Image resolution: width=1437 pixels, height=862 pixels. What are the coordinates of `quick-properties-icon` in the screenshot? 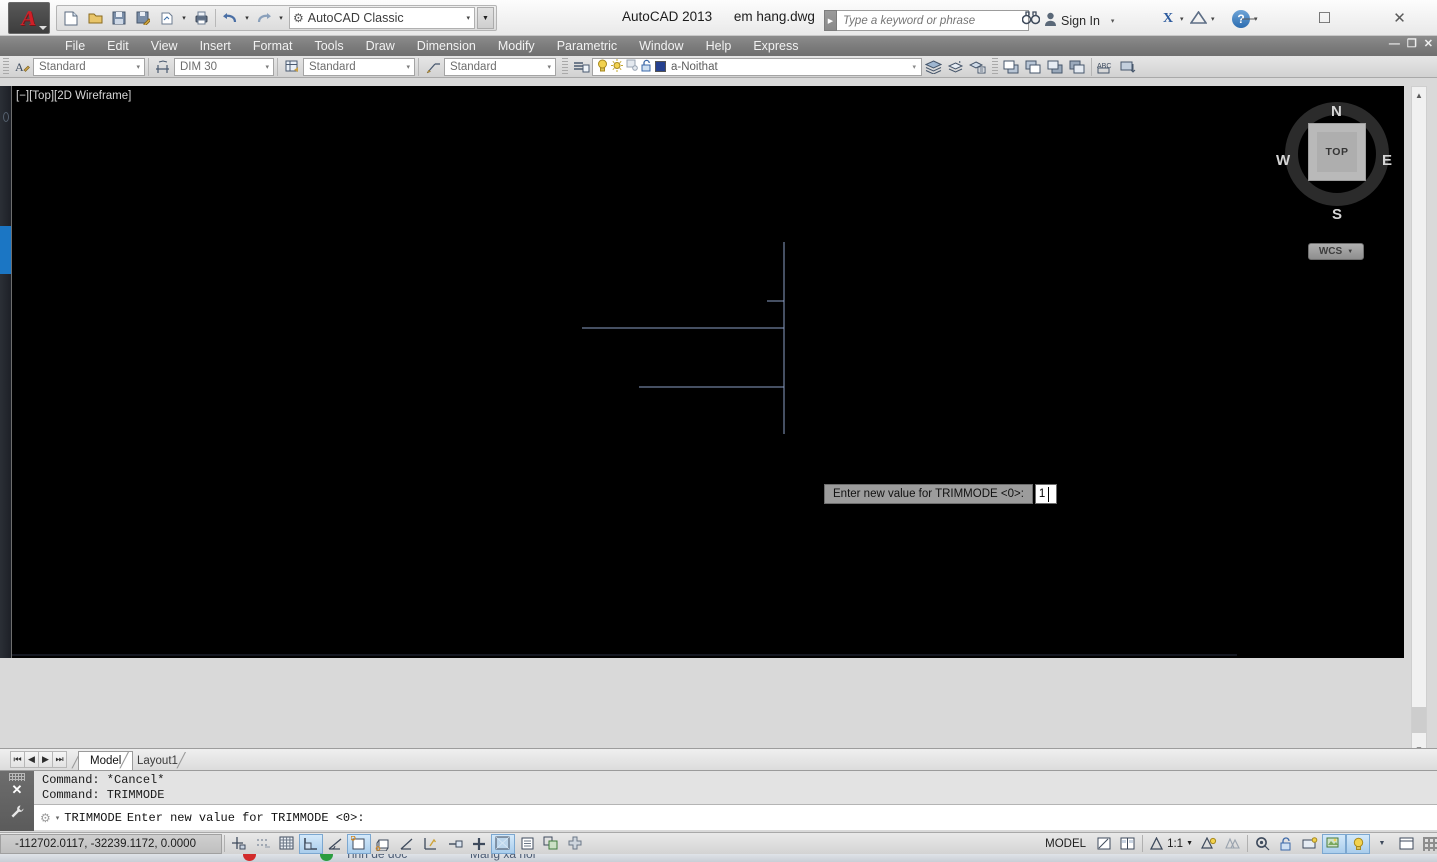 It's located at (527, 844).